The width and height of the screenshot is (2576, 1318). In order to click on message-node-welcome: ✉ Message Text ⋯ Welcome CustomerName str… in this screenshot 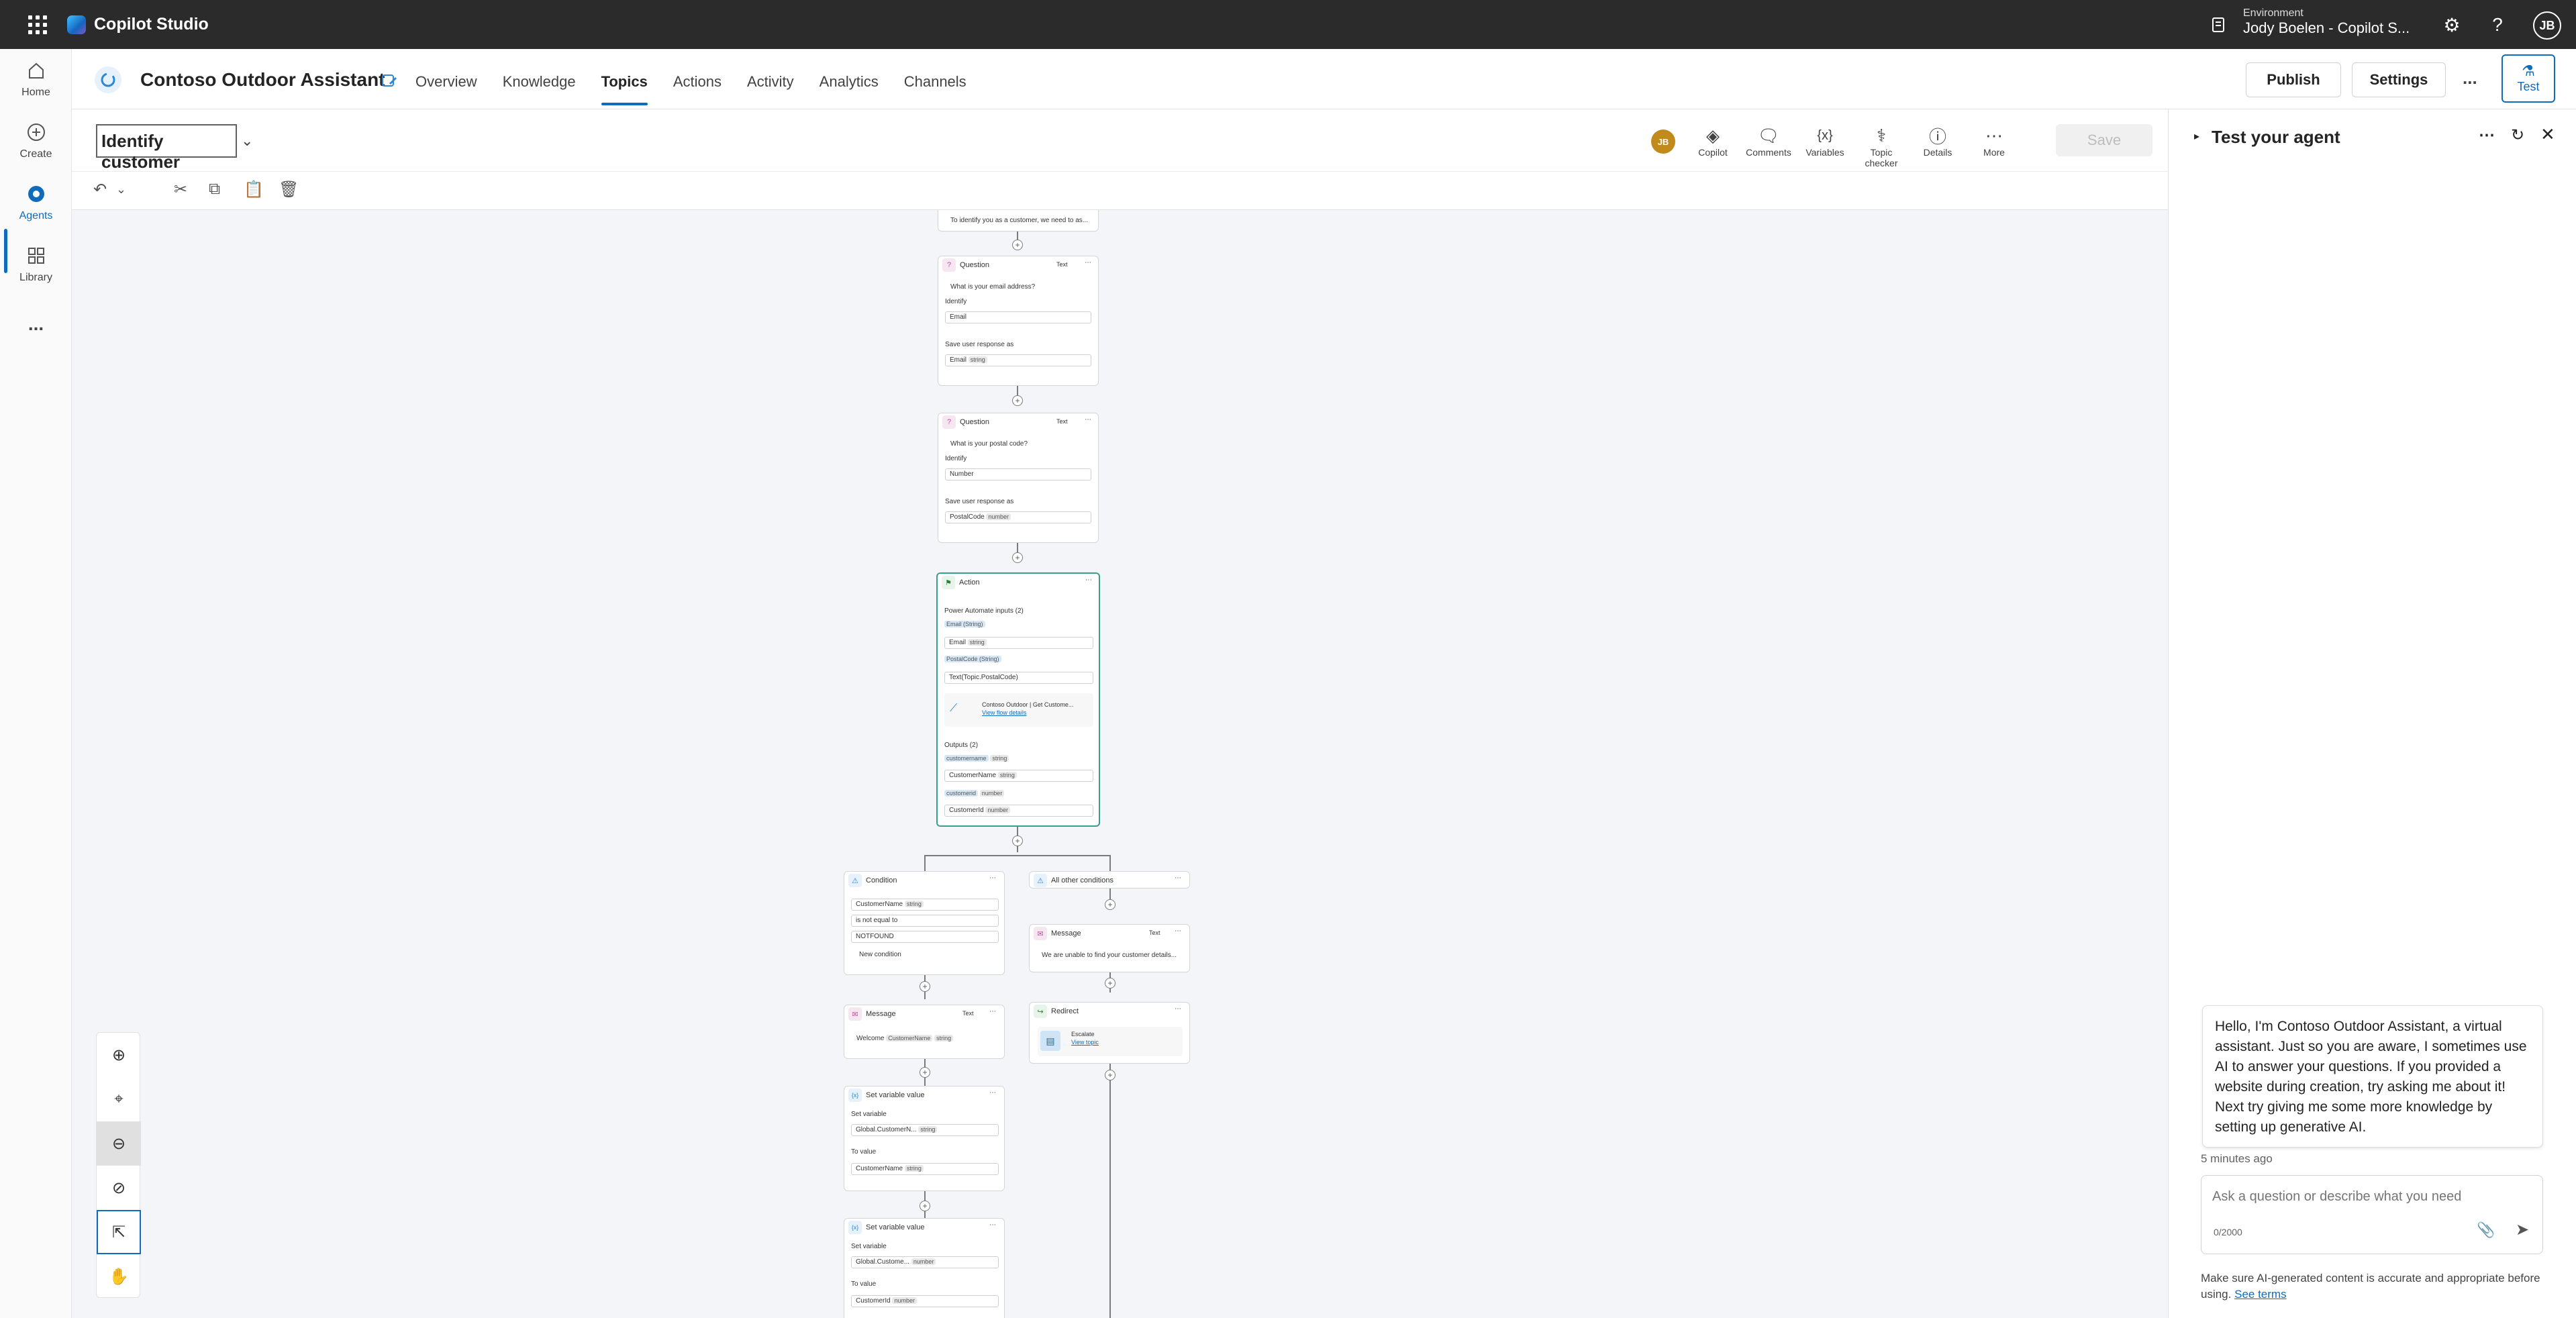, I will do `click(924, 1032)`.